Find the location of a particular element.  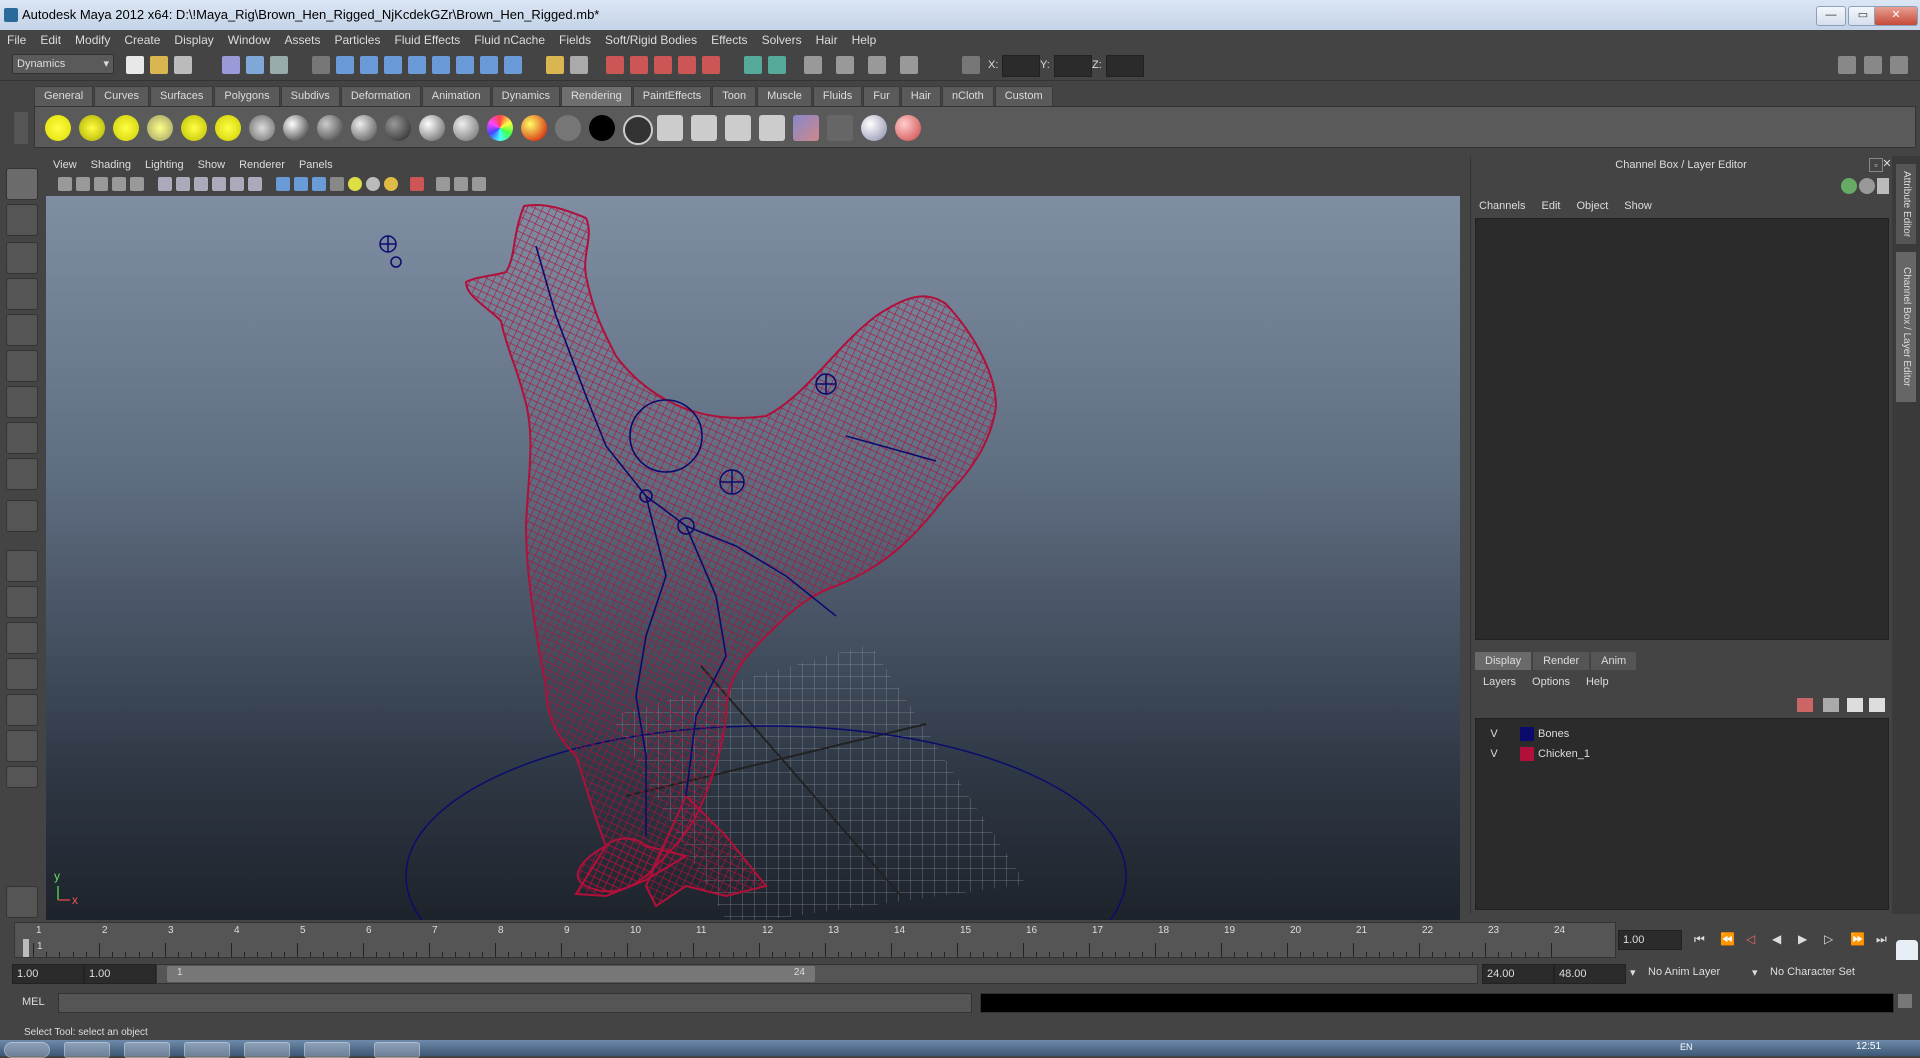

menu-hair: Hair is located at coordinates (827, 40).